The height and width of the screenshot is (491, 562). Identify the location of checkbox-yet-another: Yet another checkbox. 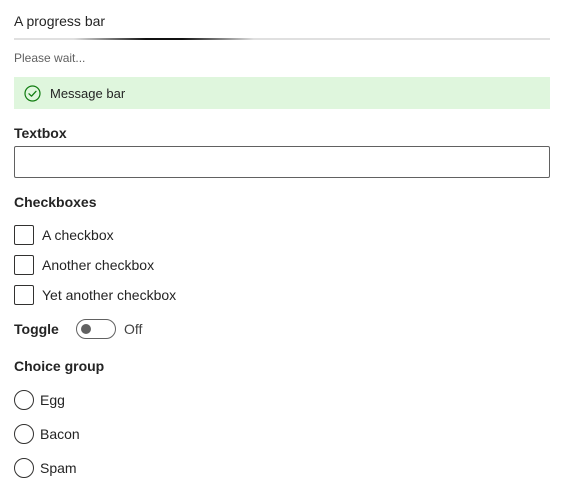
(95, 295).